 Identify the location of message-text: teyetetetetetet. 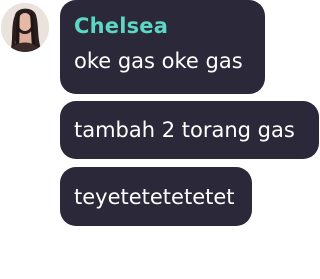
(154, 196).